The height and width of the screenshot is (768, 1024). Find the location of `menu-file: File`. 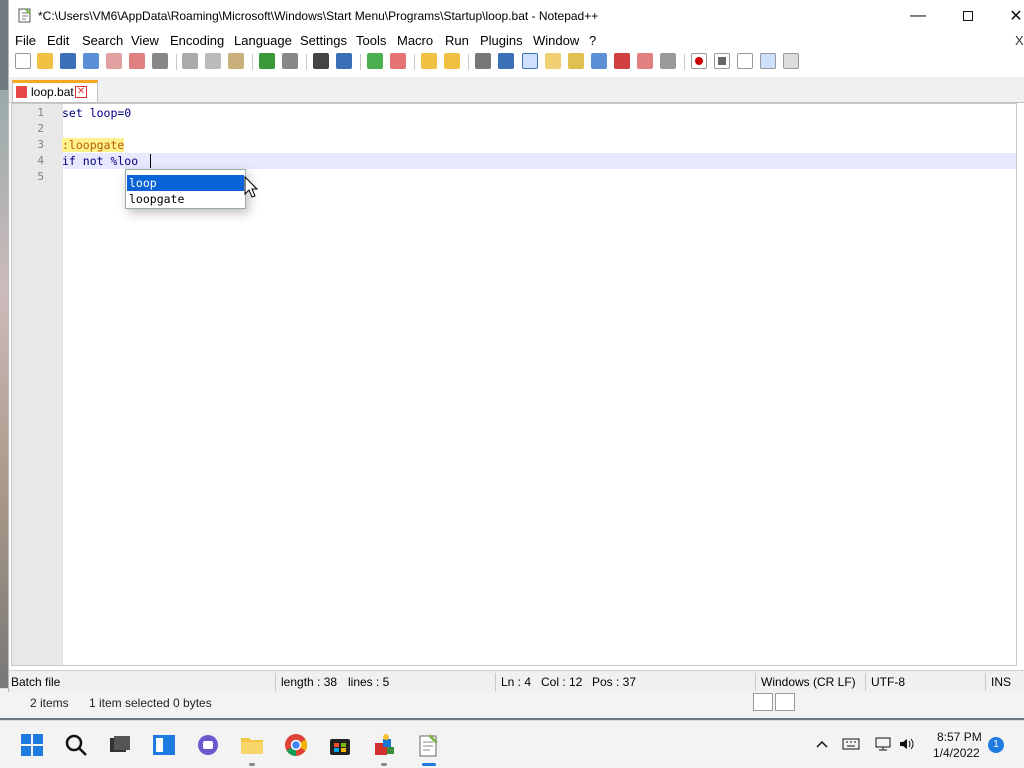

menu-file: File is located at coordinates (25, 40).